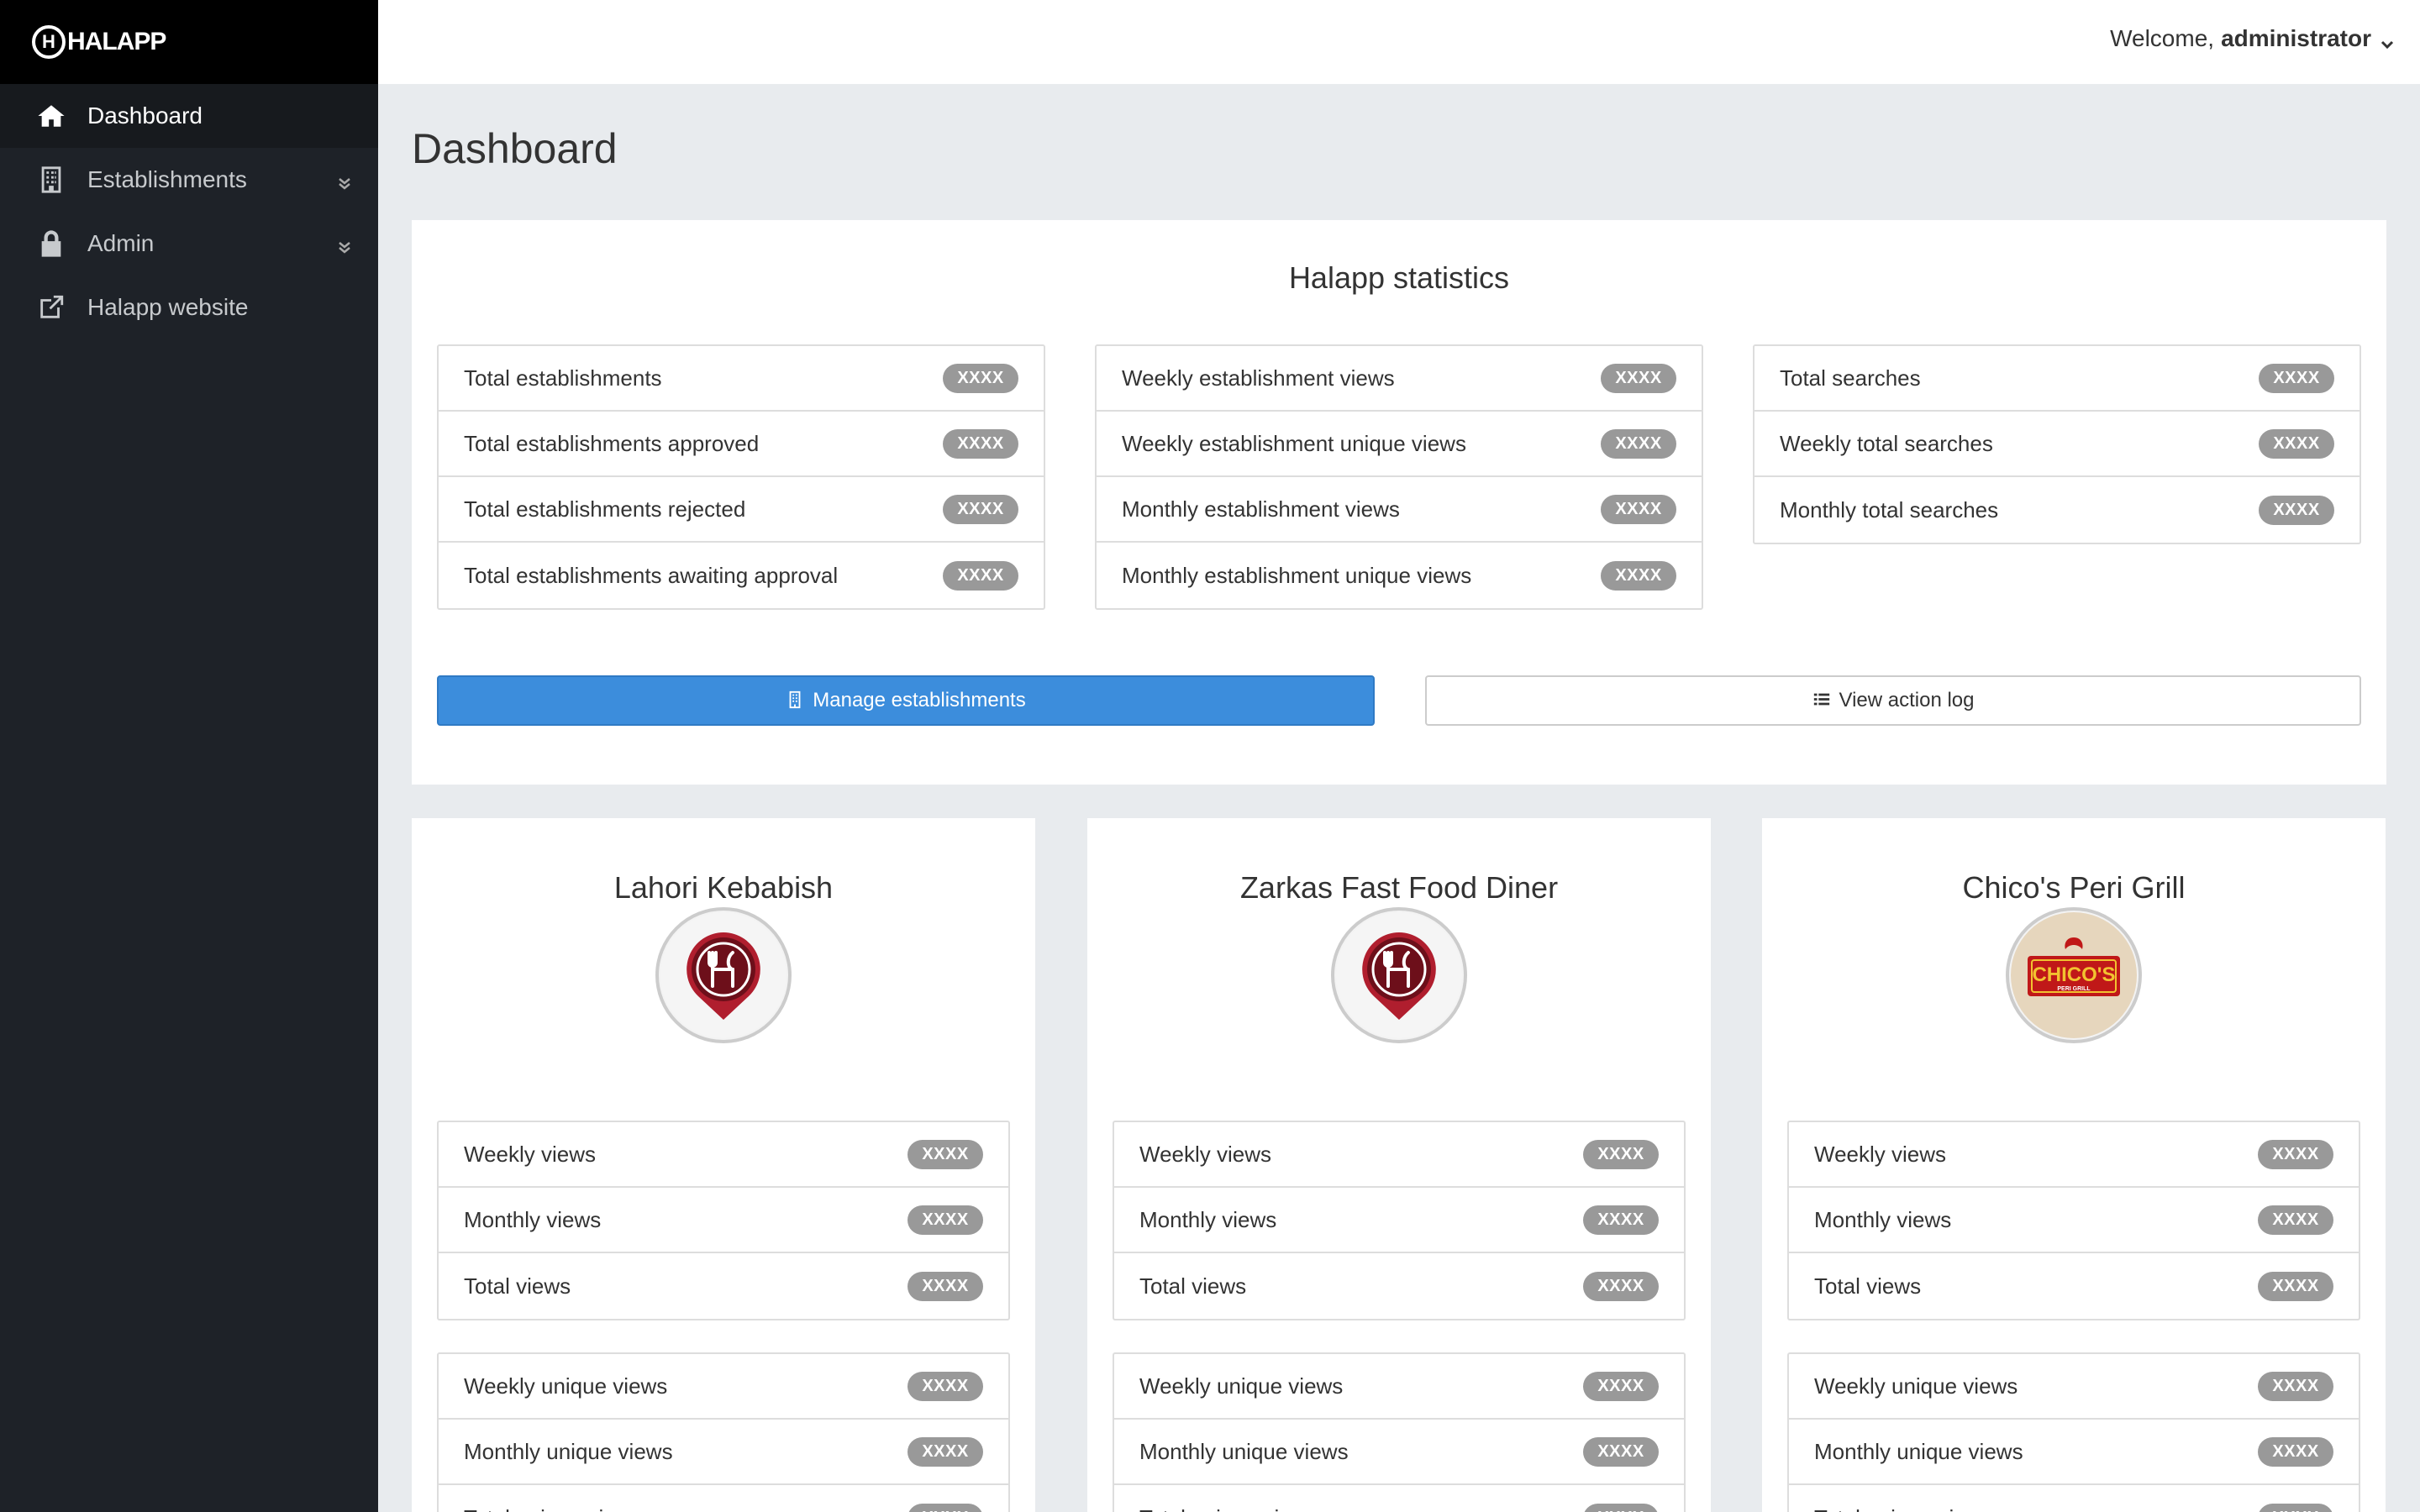 The height and width of the screenshot is (1512, 2420). I want to click on logo-text: HALAPP, so click(116, 41).